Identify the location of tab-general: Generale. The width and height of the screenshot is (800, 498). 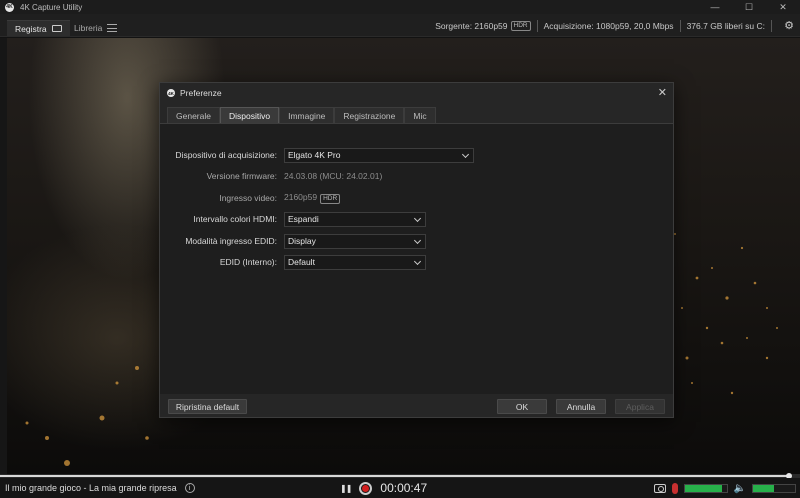
(193, 115).